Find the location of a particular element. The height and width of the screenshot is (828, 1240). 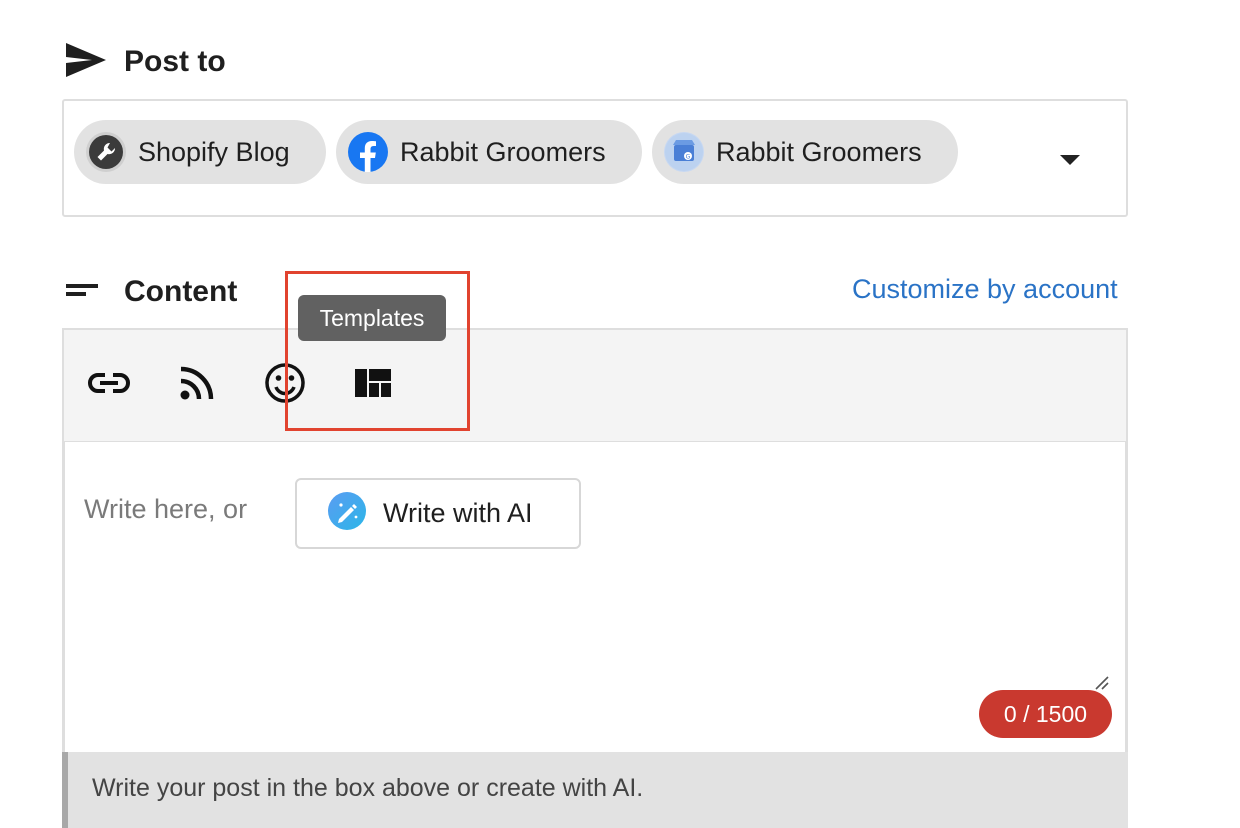

insert-link-button is located at coordinates (109, 385).